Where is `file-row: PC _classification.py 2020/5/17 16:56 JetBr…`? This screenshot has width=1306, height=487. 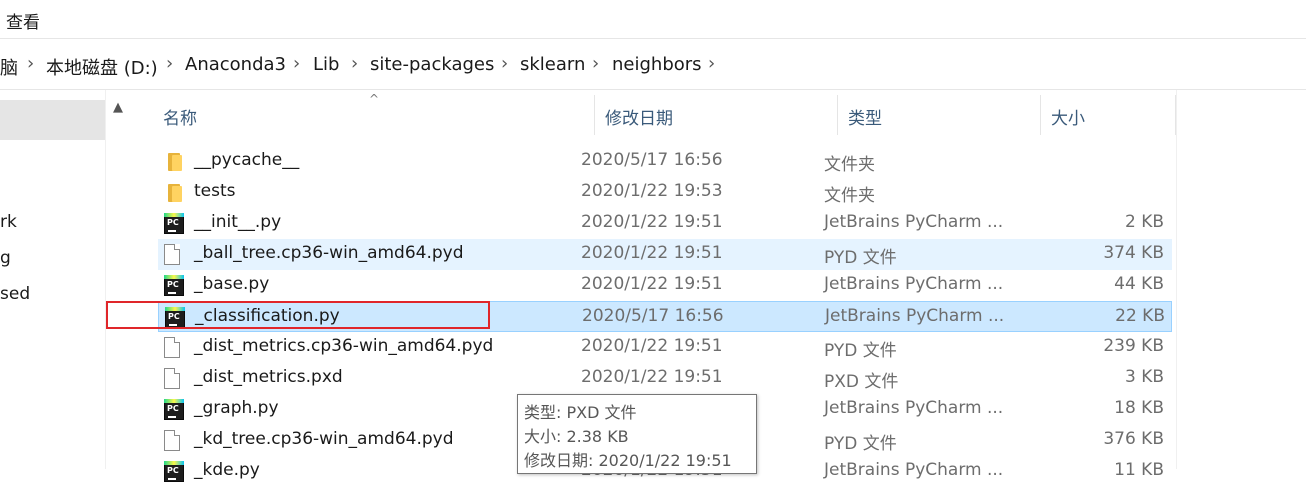 file-row: PC _classification.py 2020/5/17 16:56 JetBr… is located at coordinates (665, 316).